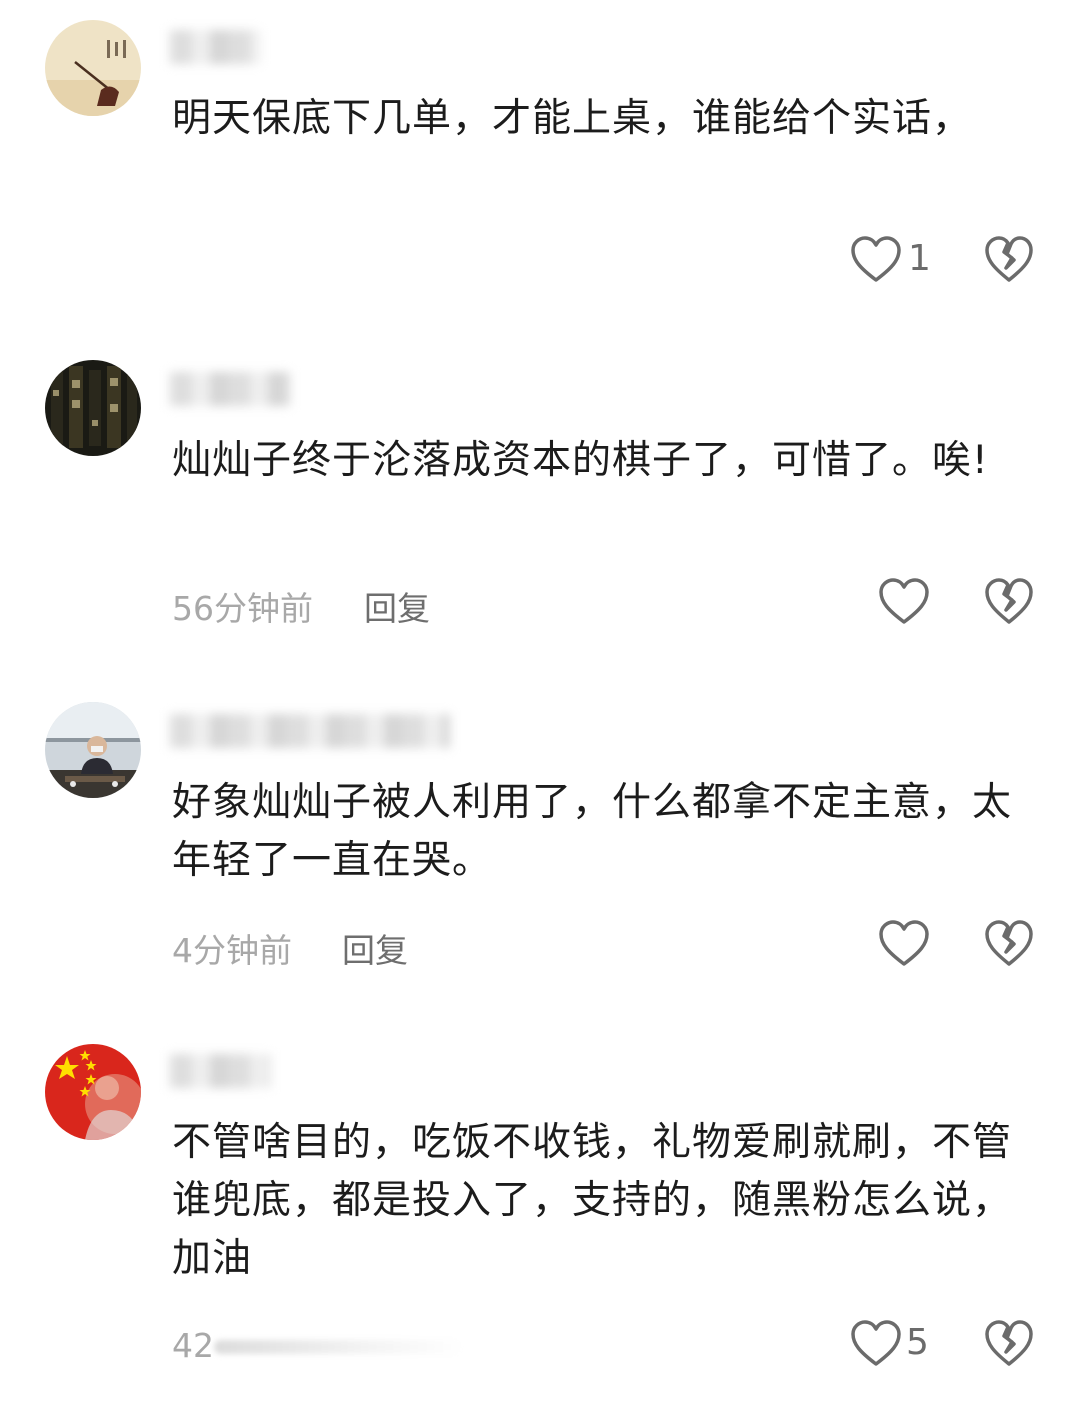 This screenshot has height=1408, width=1080. What do you see at coordinates (339, 1347) in the screenshot?
I see `time-blur` at bounding box center [339, 1347].